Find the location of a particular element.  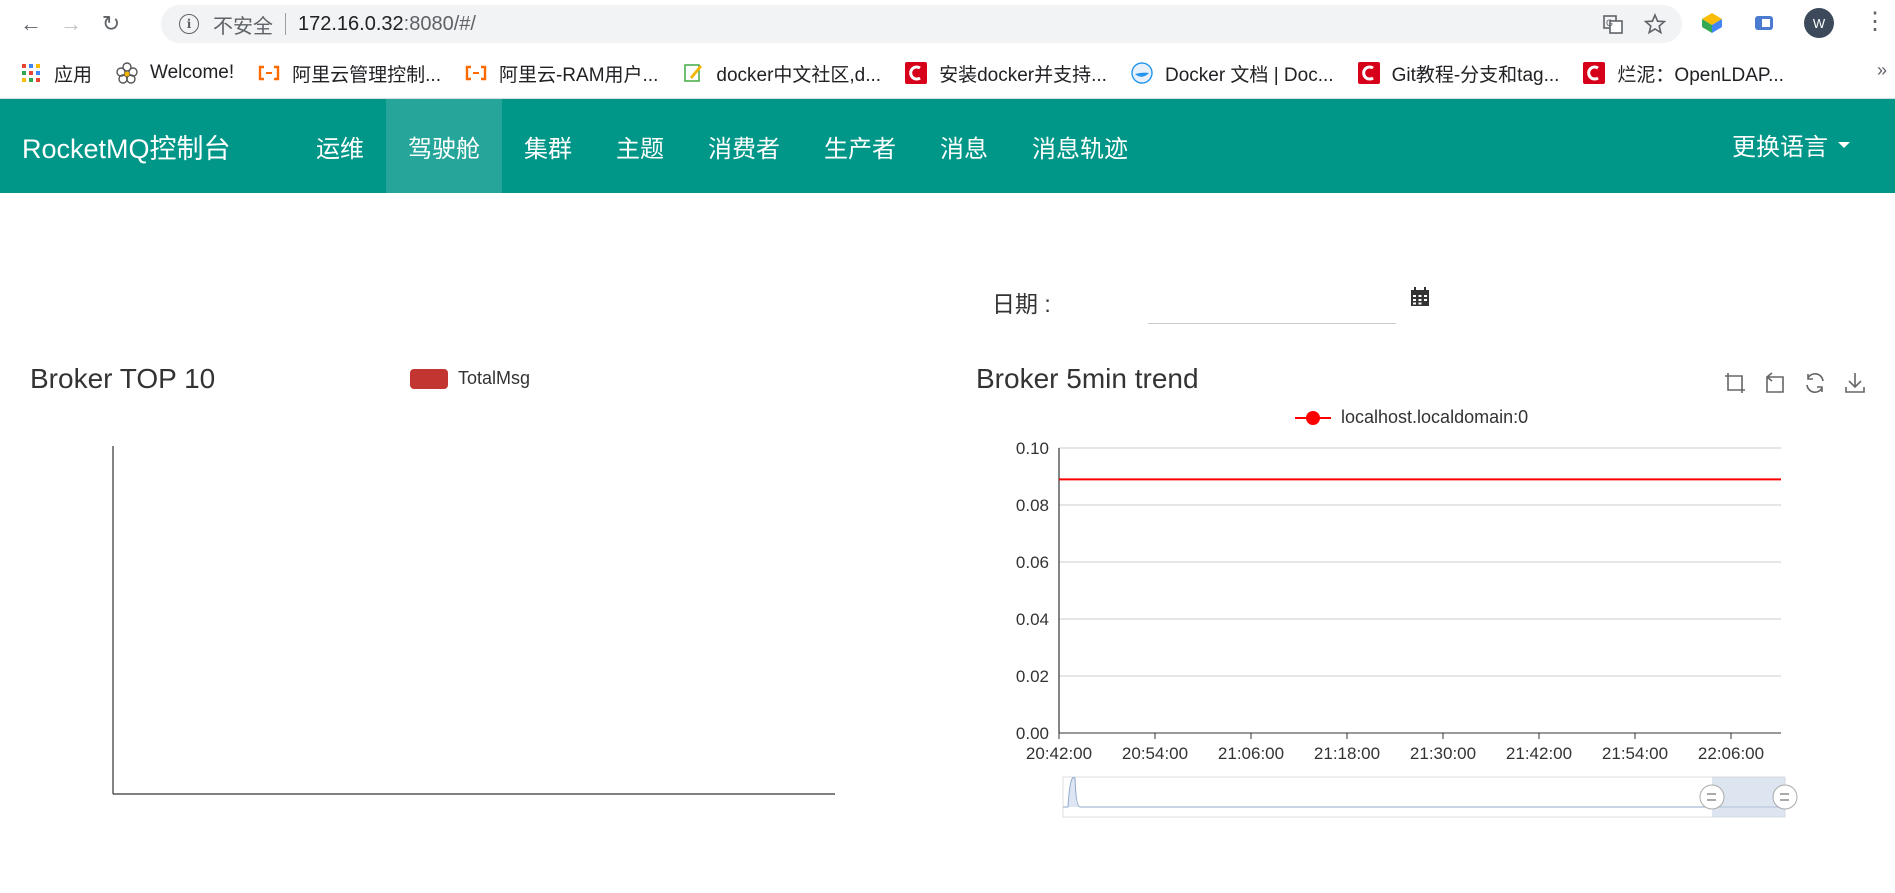

date-label: 日期 : is located at coordinates (1021, 304).